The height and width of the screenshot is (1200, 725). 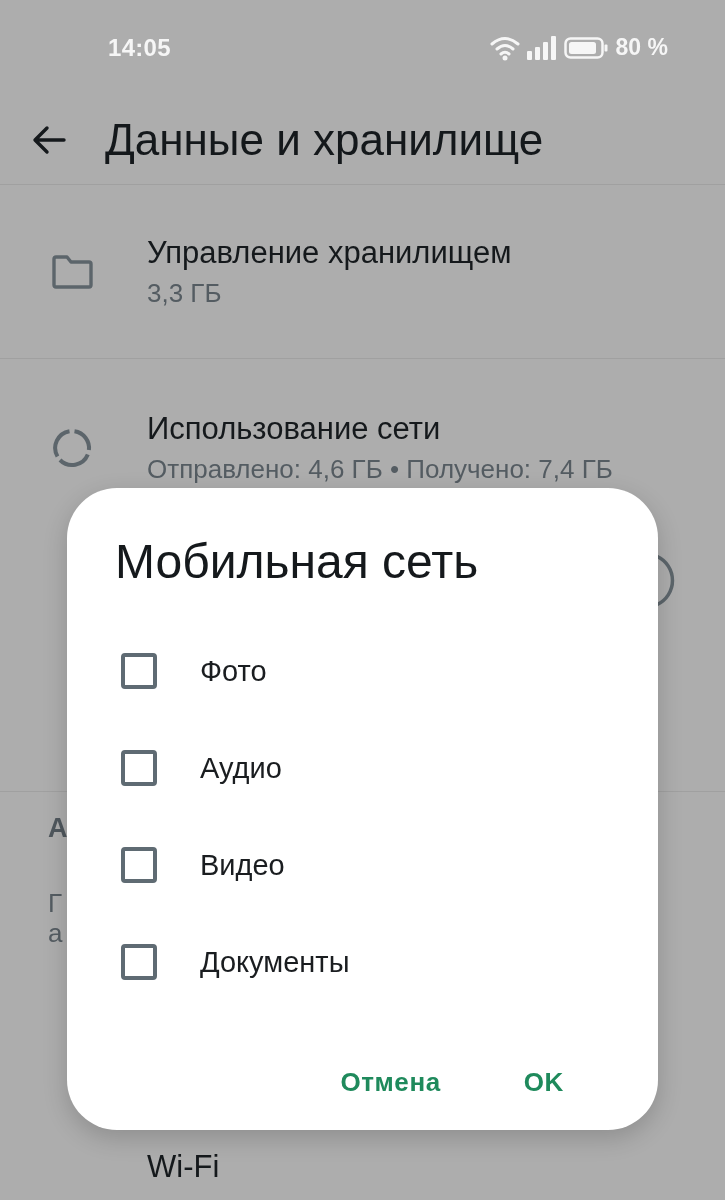 I want to click on dialog-title: Мобильная сеть, so click(x=297, y=562).